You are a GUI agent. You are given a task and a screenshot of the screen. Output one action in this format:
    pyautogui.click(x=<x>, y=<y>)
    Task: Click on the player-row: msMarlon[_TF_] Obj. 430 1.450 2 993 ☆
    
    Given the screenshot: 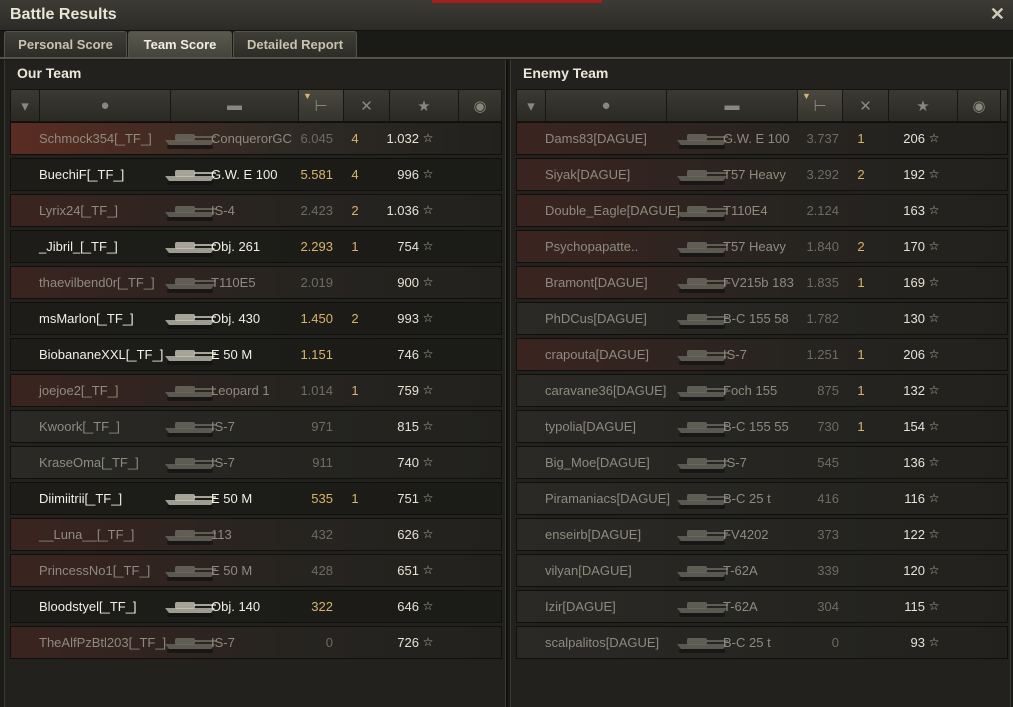 What is the action you would take?
    pyautogui.click(x=256, y=318)
    